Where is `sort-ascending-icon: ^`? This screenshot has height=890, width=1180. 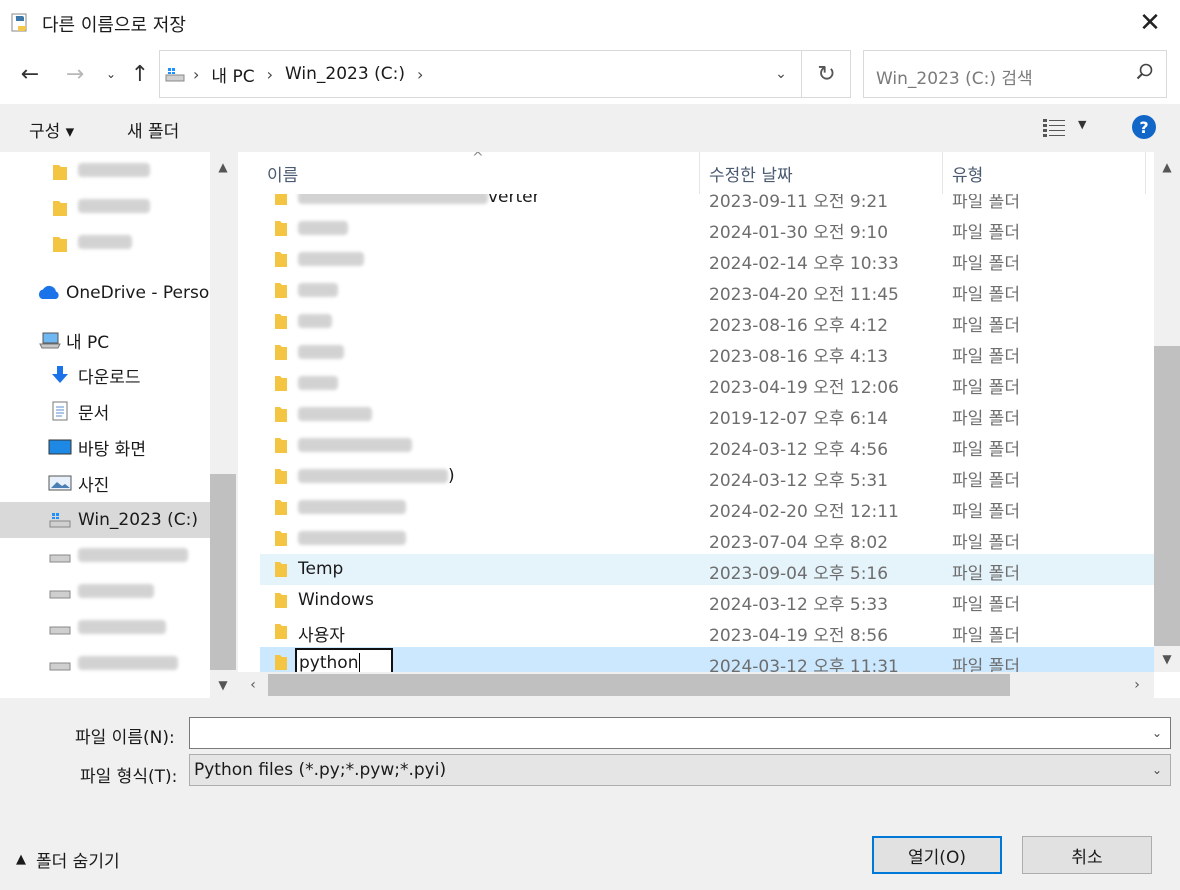 sort-ascending-icon: ^ is located at coordinates (478, 159).